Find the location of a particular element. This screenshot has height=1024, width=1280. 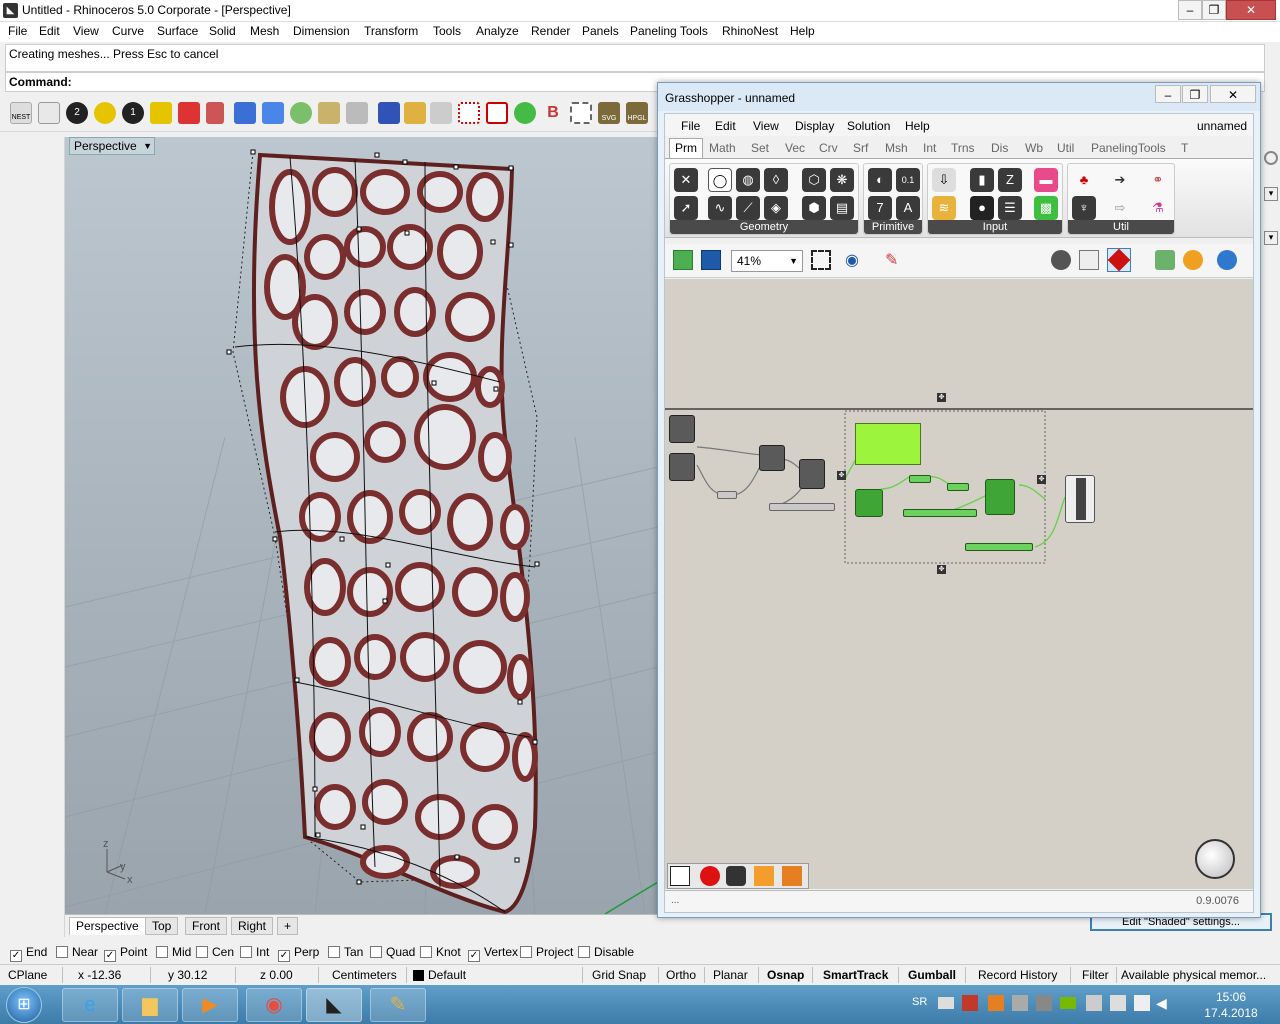

gh-close-button: ✕ is located at coordinates (1233, 94).